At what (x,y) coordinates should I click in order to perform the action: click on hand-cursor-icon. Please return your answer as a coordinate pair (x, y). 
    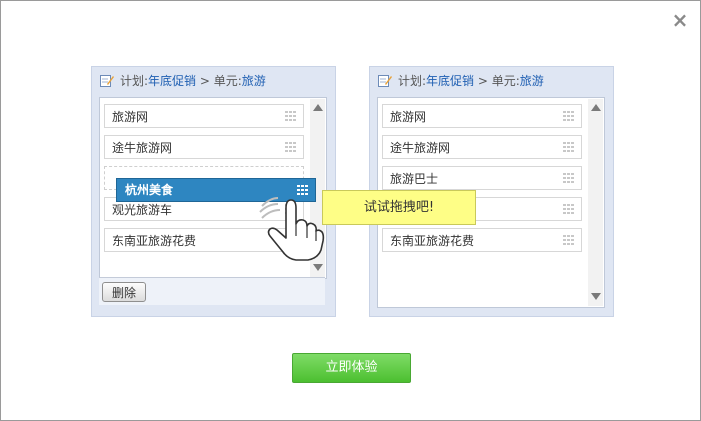
    Looking at the image, I should click on (292, 229).